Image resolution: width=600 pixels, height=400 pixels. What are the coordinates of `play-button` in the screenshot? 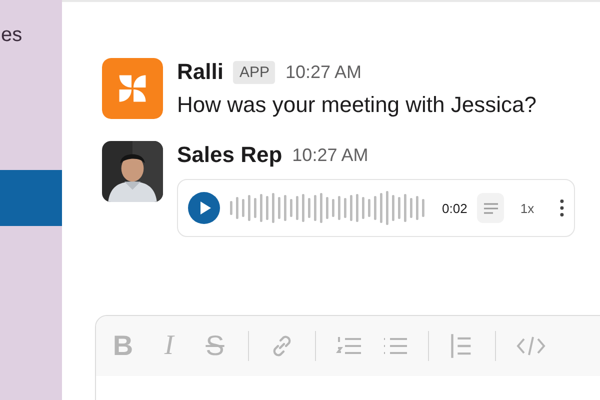 It's located at (204, 208).